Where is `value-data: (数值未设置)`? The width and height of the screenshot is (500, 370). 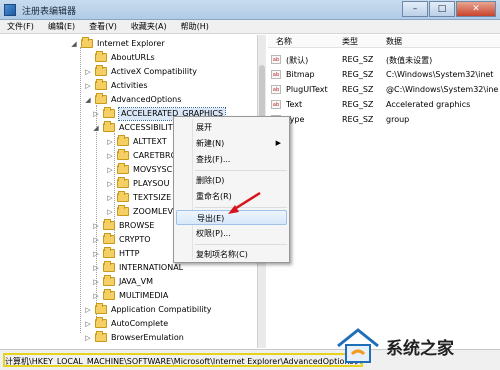
value-data: (数值未设置) is located at coordinates (409, 60).